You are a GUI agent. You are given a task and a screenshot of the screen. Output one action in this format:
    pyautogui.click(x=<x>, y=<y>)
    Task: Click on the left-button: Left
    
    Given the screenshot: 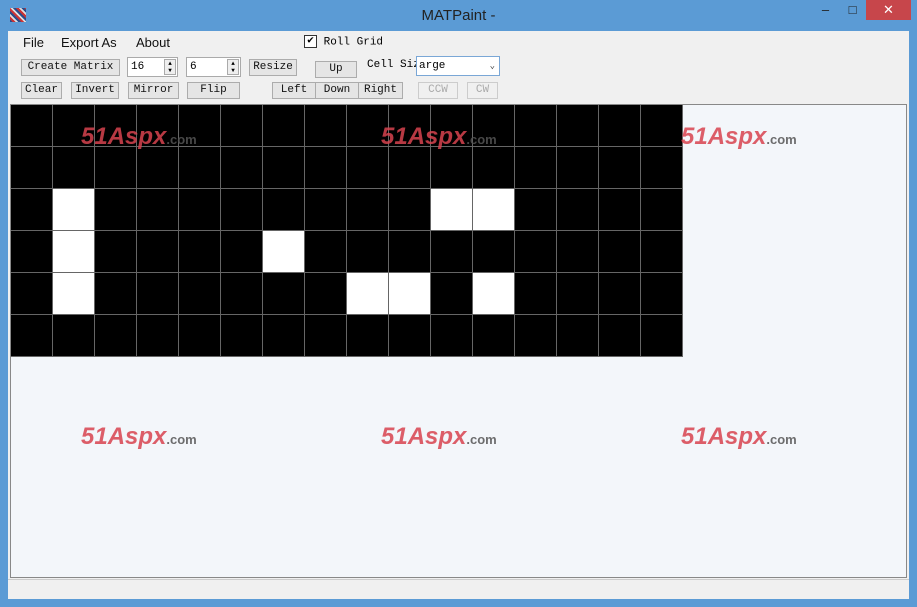 What is the action you would take?
    pyautogui.click(x=294, y=90)
    